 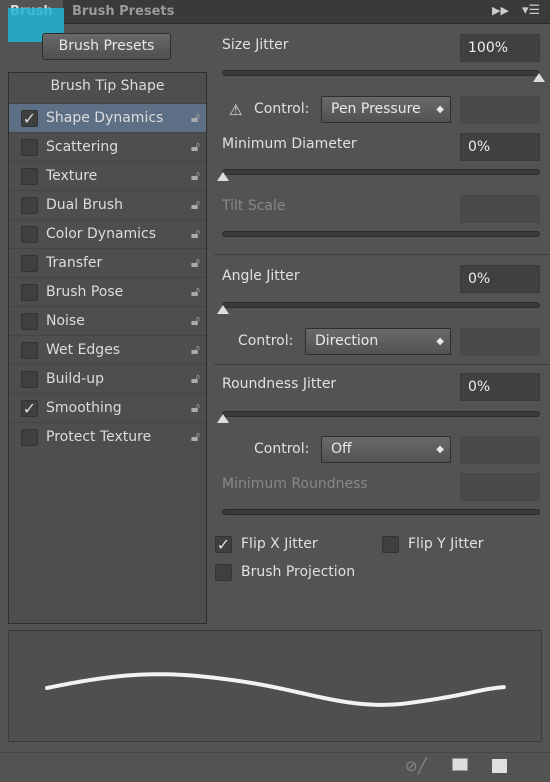 What do you see at coordinates (381, 234) in the screenshot?
I see `tilt-scale-slider` at bounding box center [381, 234].